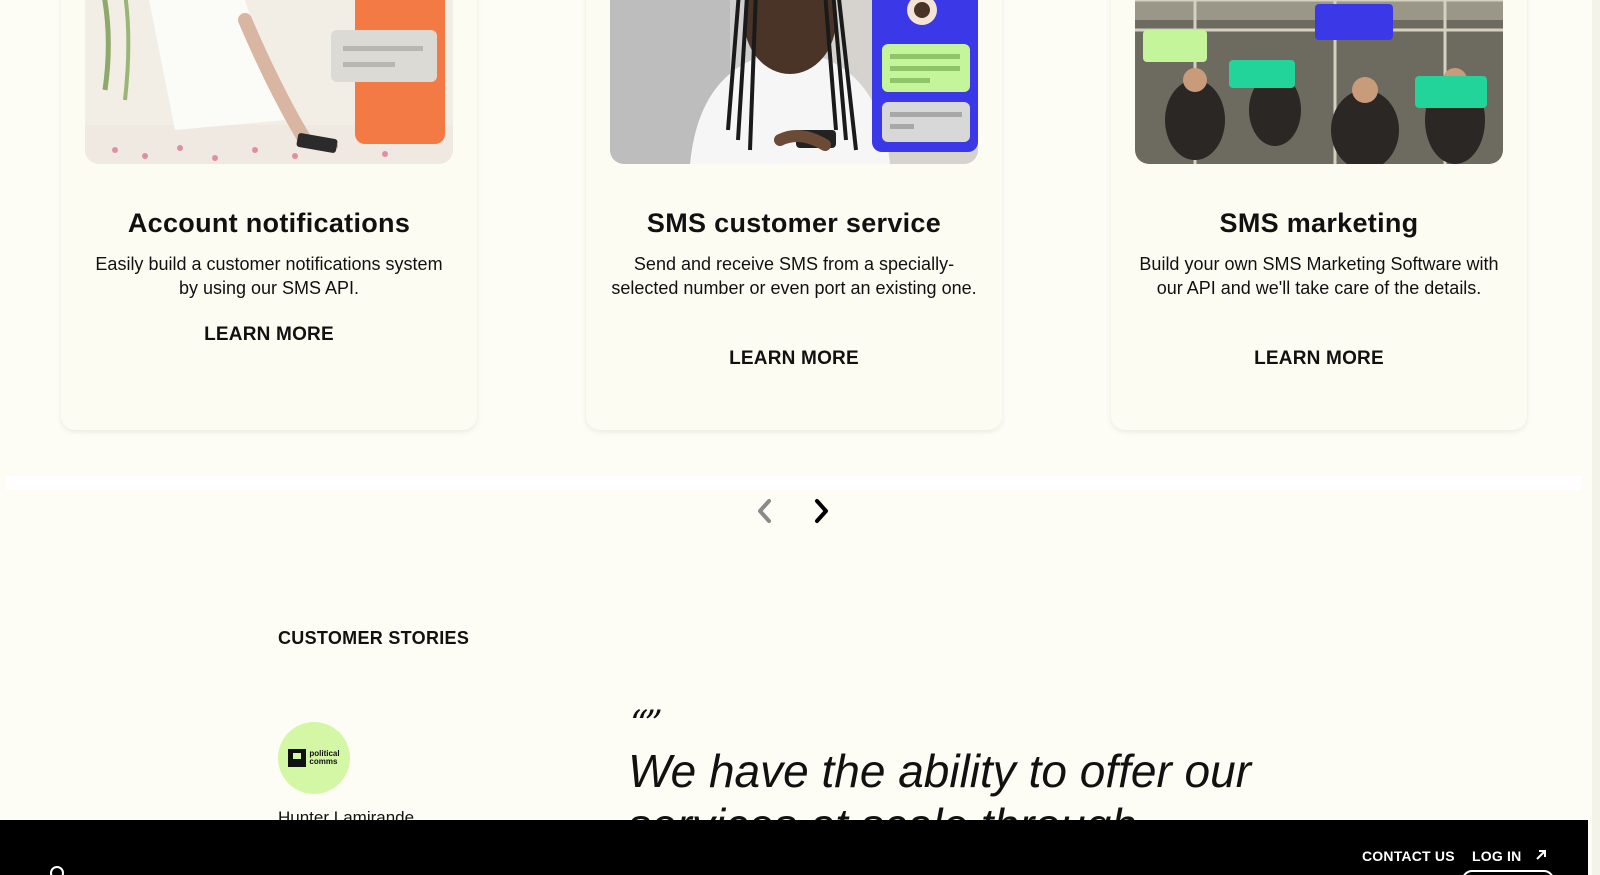 The height and width of the screenshot is (875, 1600). Describe the element at coordinates (794, 847) in the screenshot. I see `sticky-footer-bar` at that location.